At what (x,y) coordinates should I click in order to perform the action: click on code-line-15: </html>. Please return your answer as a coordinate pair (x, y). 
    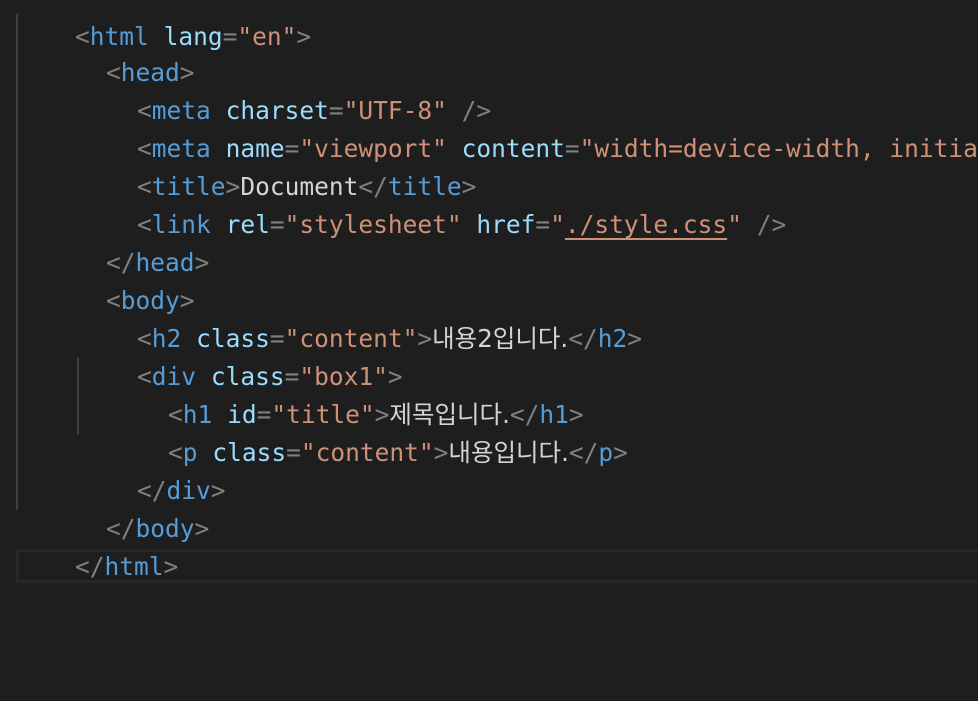
    Looking at the image, I should click on (97, 545).